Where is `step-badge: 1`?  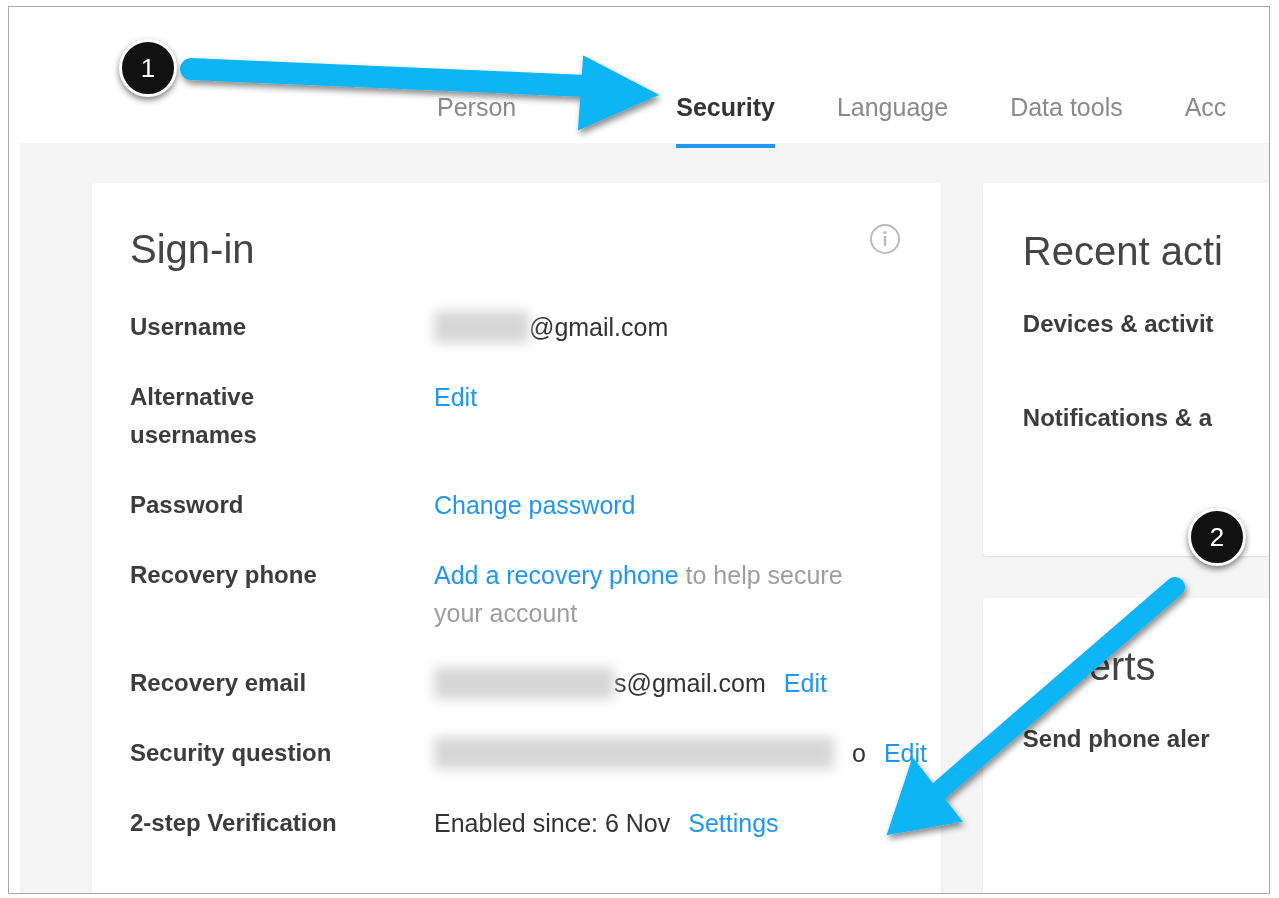 step-badge: 1 is located at coordinates (148, 68).